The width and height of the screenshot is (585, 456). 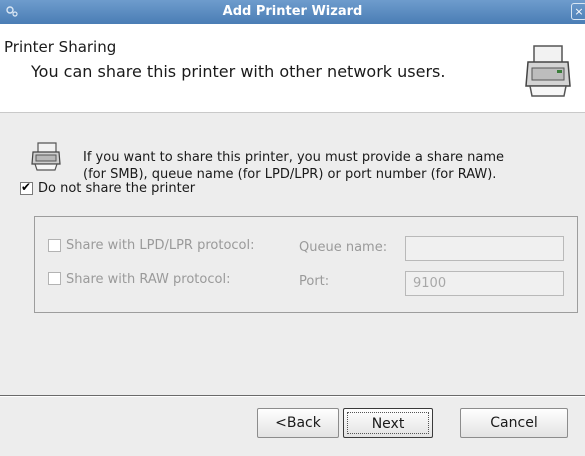 I want to click on port-input, so click(x=484, y=283).